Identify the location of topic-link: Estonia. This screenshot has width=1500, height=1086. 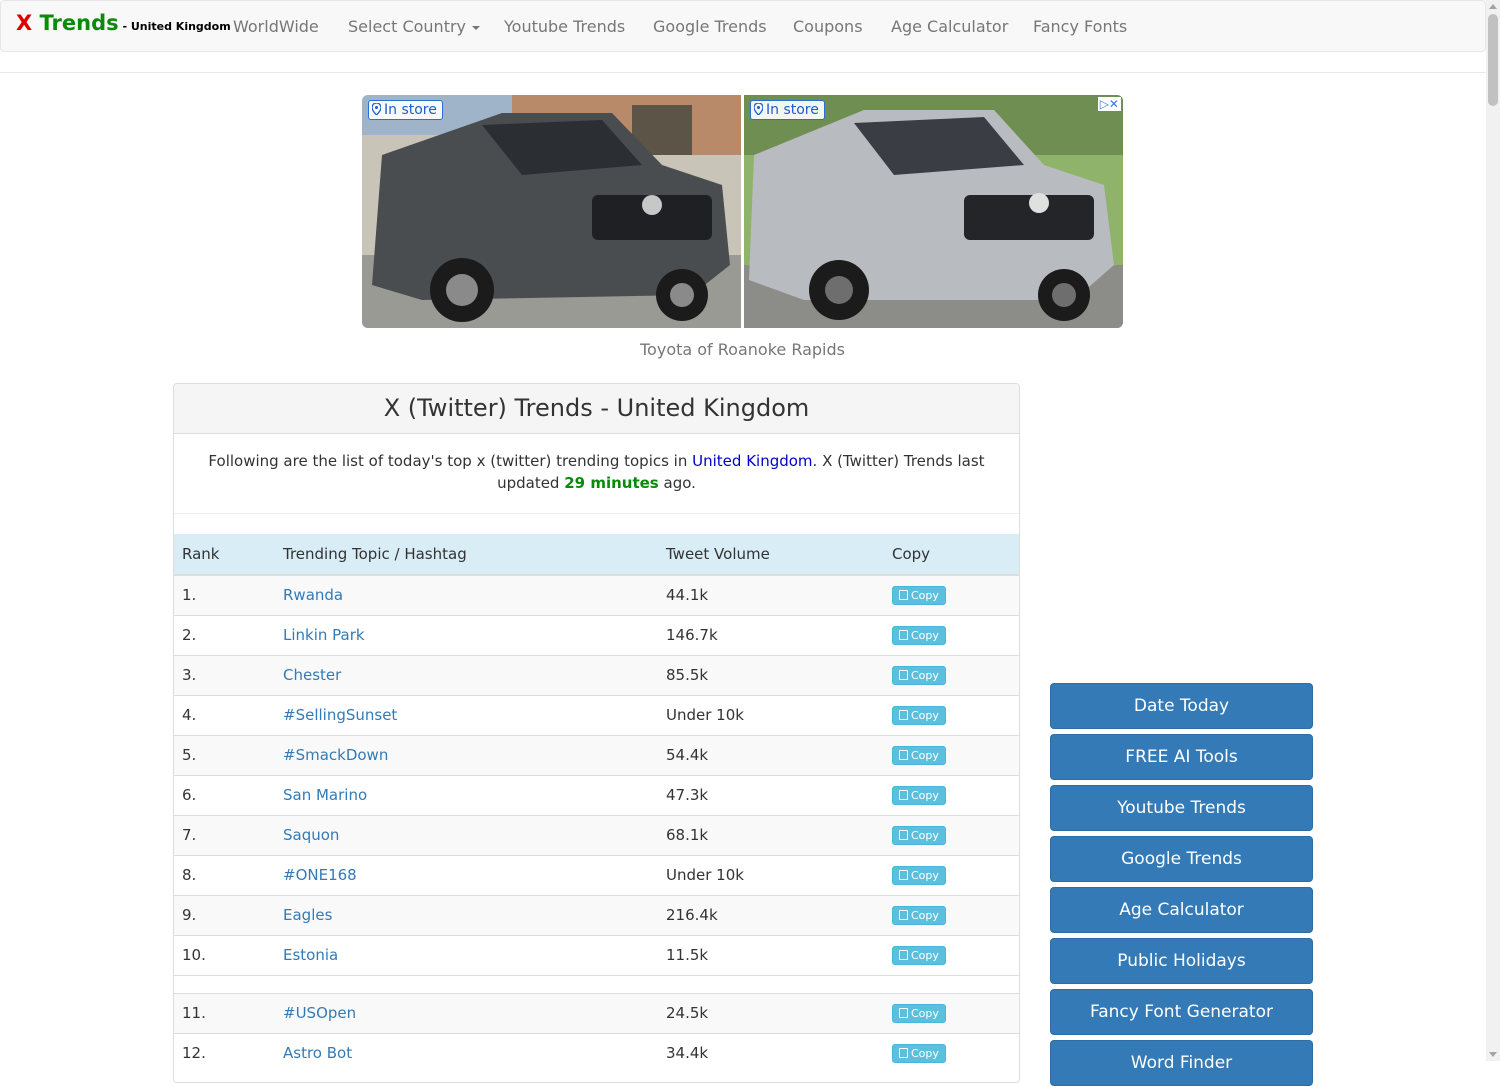
(310, 955).